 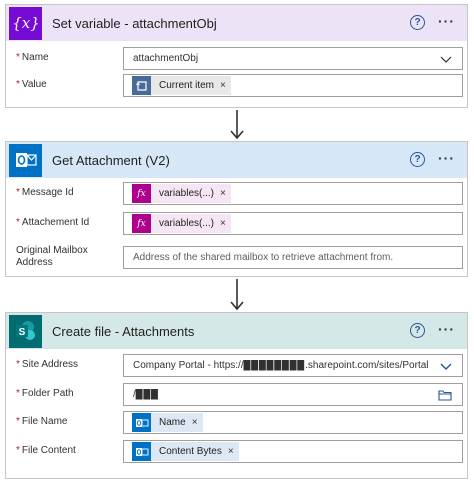 What do you see at coordinates (42, 421) in the screenshot?
I see `file-name-label: * File Name` at bounding box center [42, 421].